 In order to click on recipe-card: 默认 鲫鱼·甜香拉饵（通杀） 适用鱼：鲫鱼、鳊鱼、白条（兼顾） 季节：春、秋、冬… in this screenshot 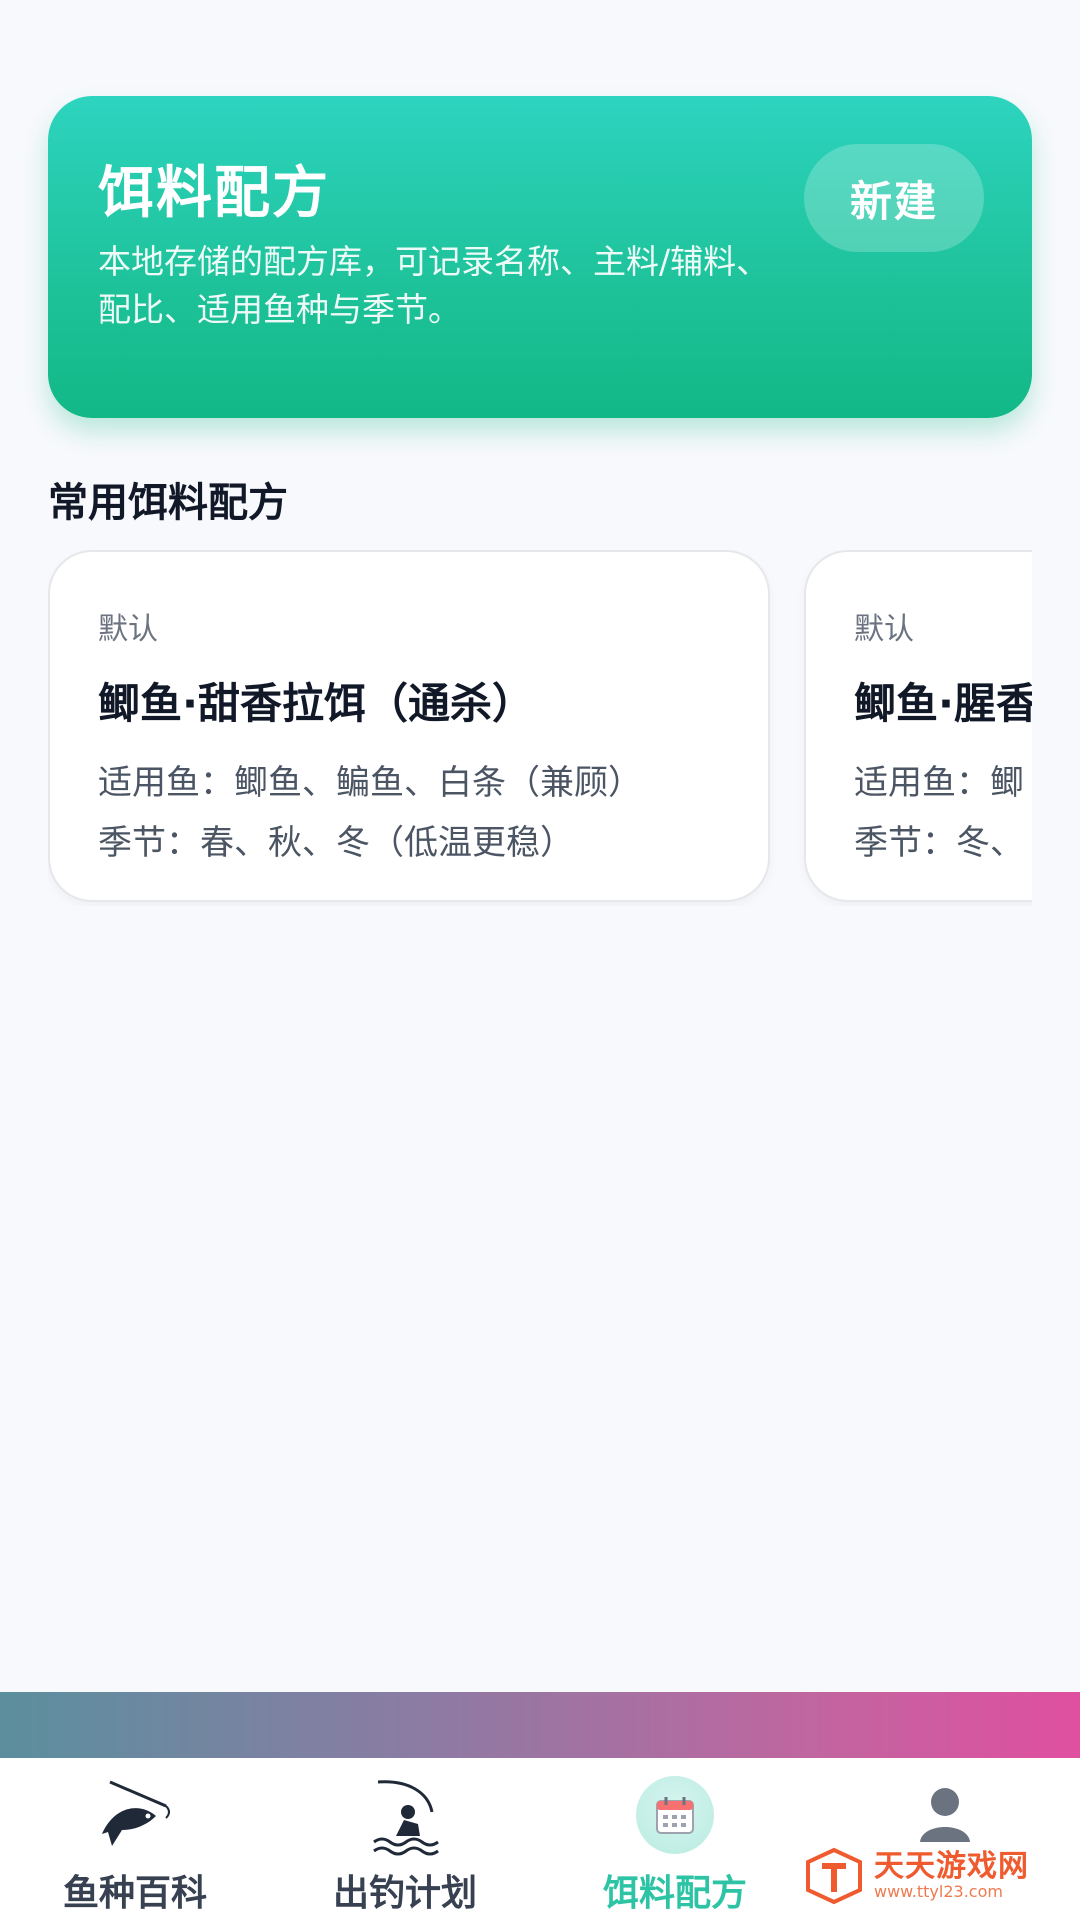, I will do `click(409, 726)`.